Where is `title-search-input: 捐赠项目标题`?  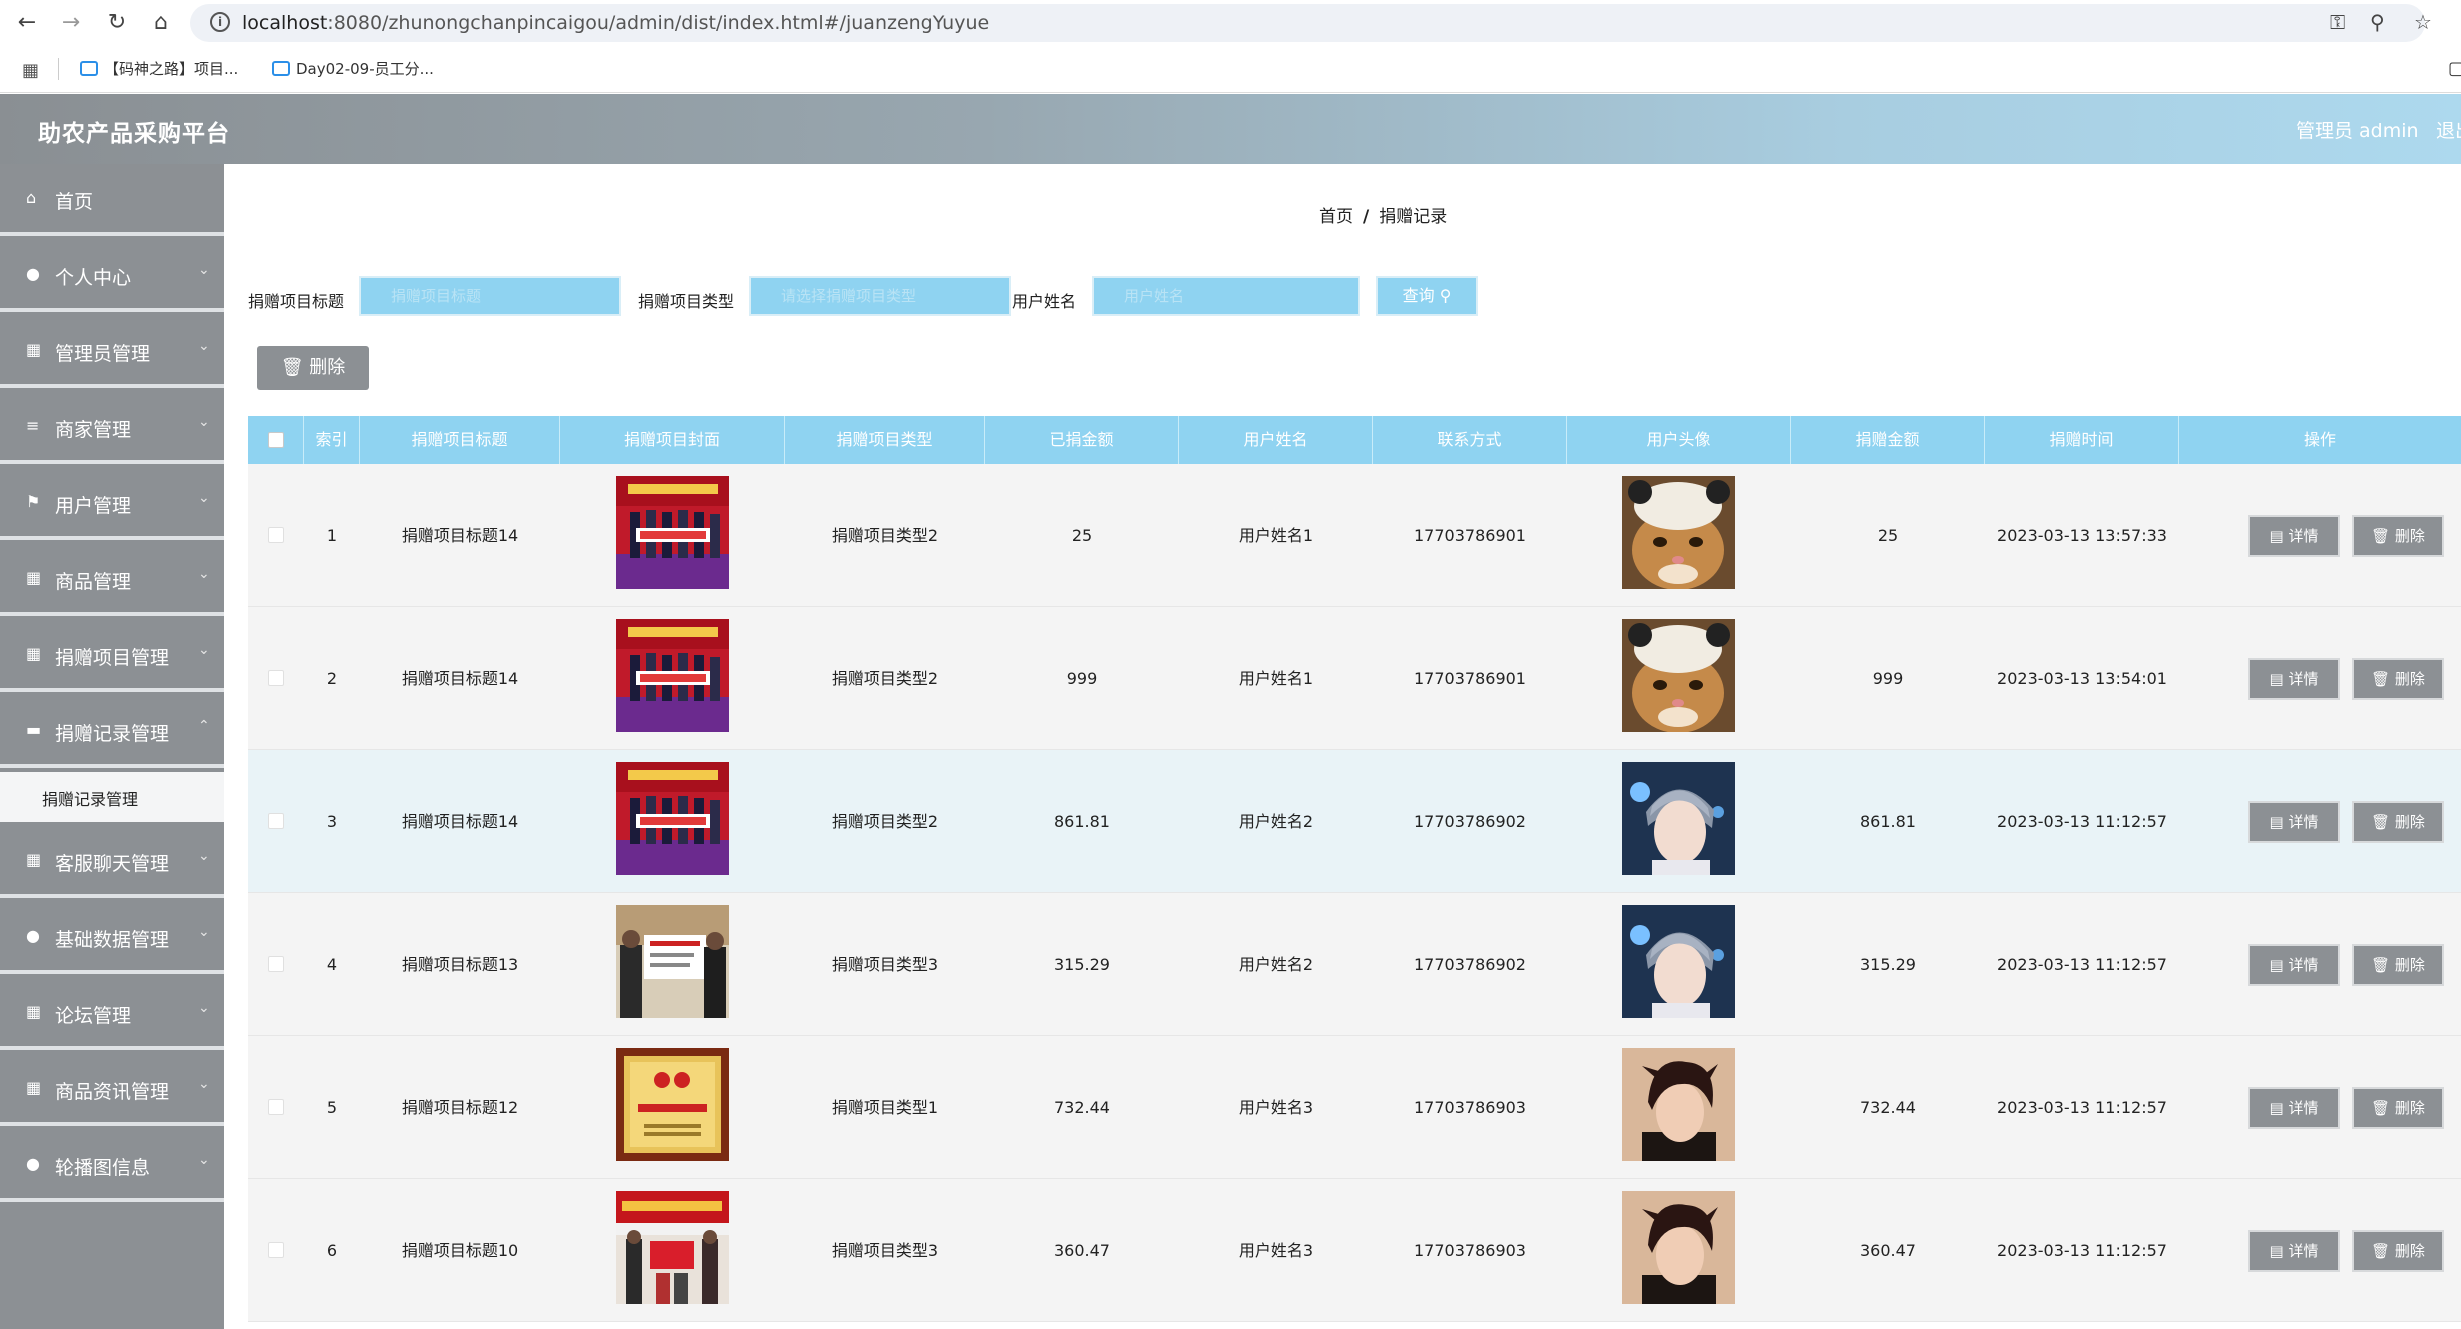 title-search-input: 捐赠项目标题 is located at coordinates (490, 296).